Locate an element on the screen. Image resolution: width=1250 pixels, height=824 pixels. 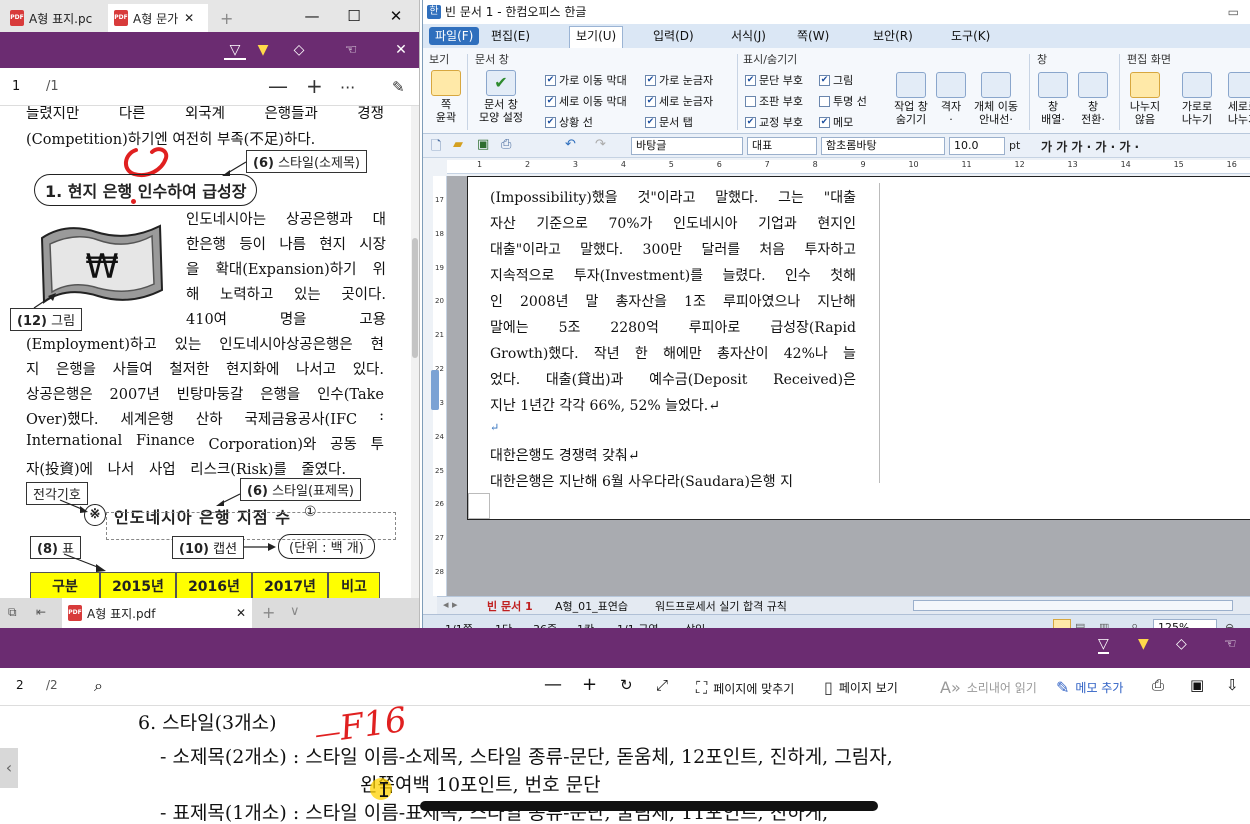
font-size-input: 10.0 is located at coordinates (977, 146).